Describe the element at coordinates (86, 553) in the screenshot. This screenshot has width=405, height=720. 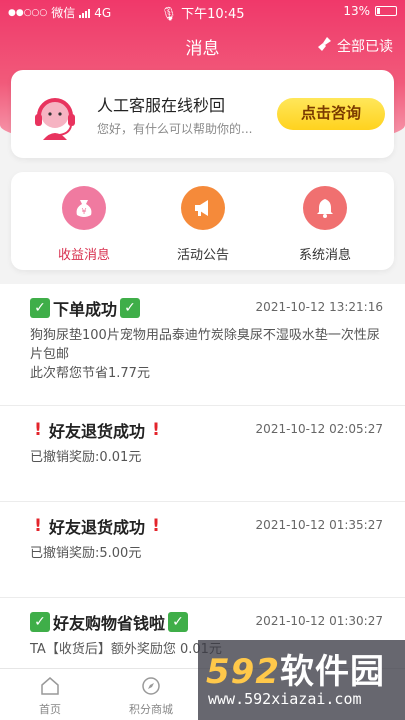
I see `message-body: 已撤销奖励:5.00元` at that location.